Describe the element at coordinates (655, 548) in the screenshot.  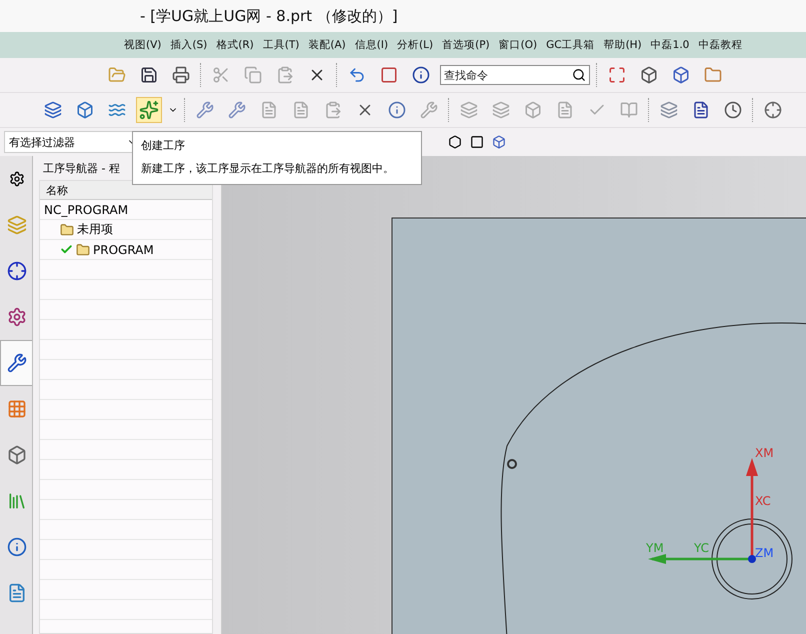
I see `axis-label: YM` at that location.